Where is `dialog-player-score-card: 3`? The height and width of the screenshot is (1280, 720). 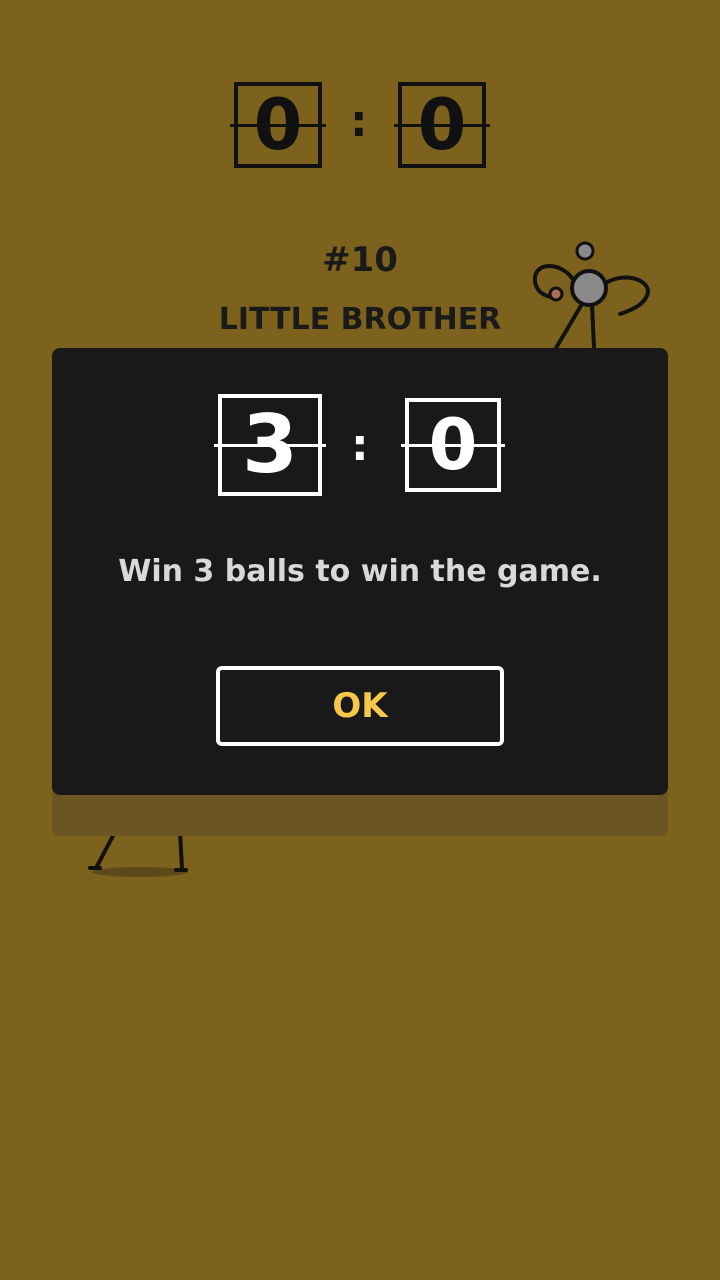 dialog-player-score-card: 3 is located at coordinates (270, 445).